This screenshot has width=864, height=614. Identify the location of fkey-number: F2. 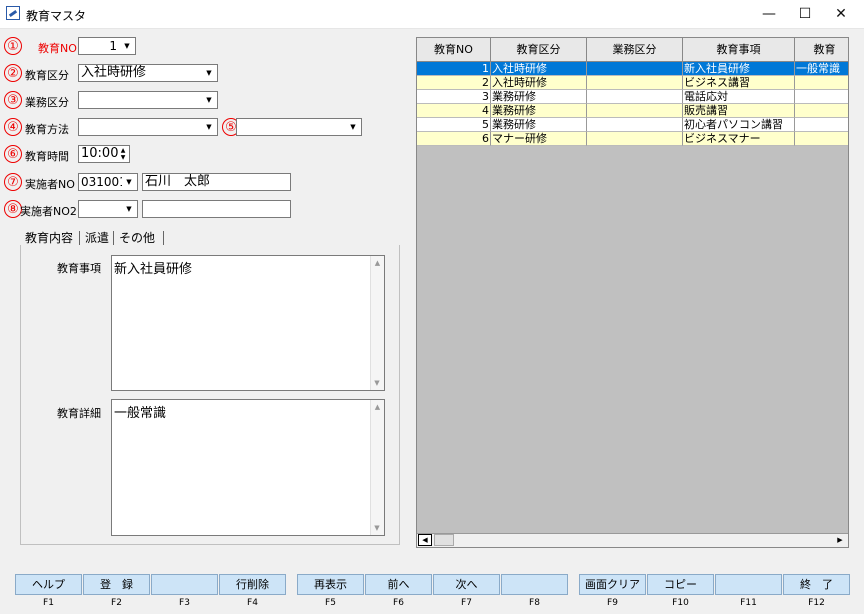
(116, 603).